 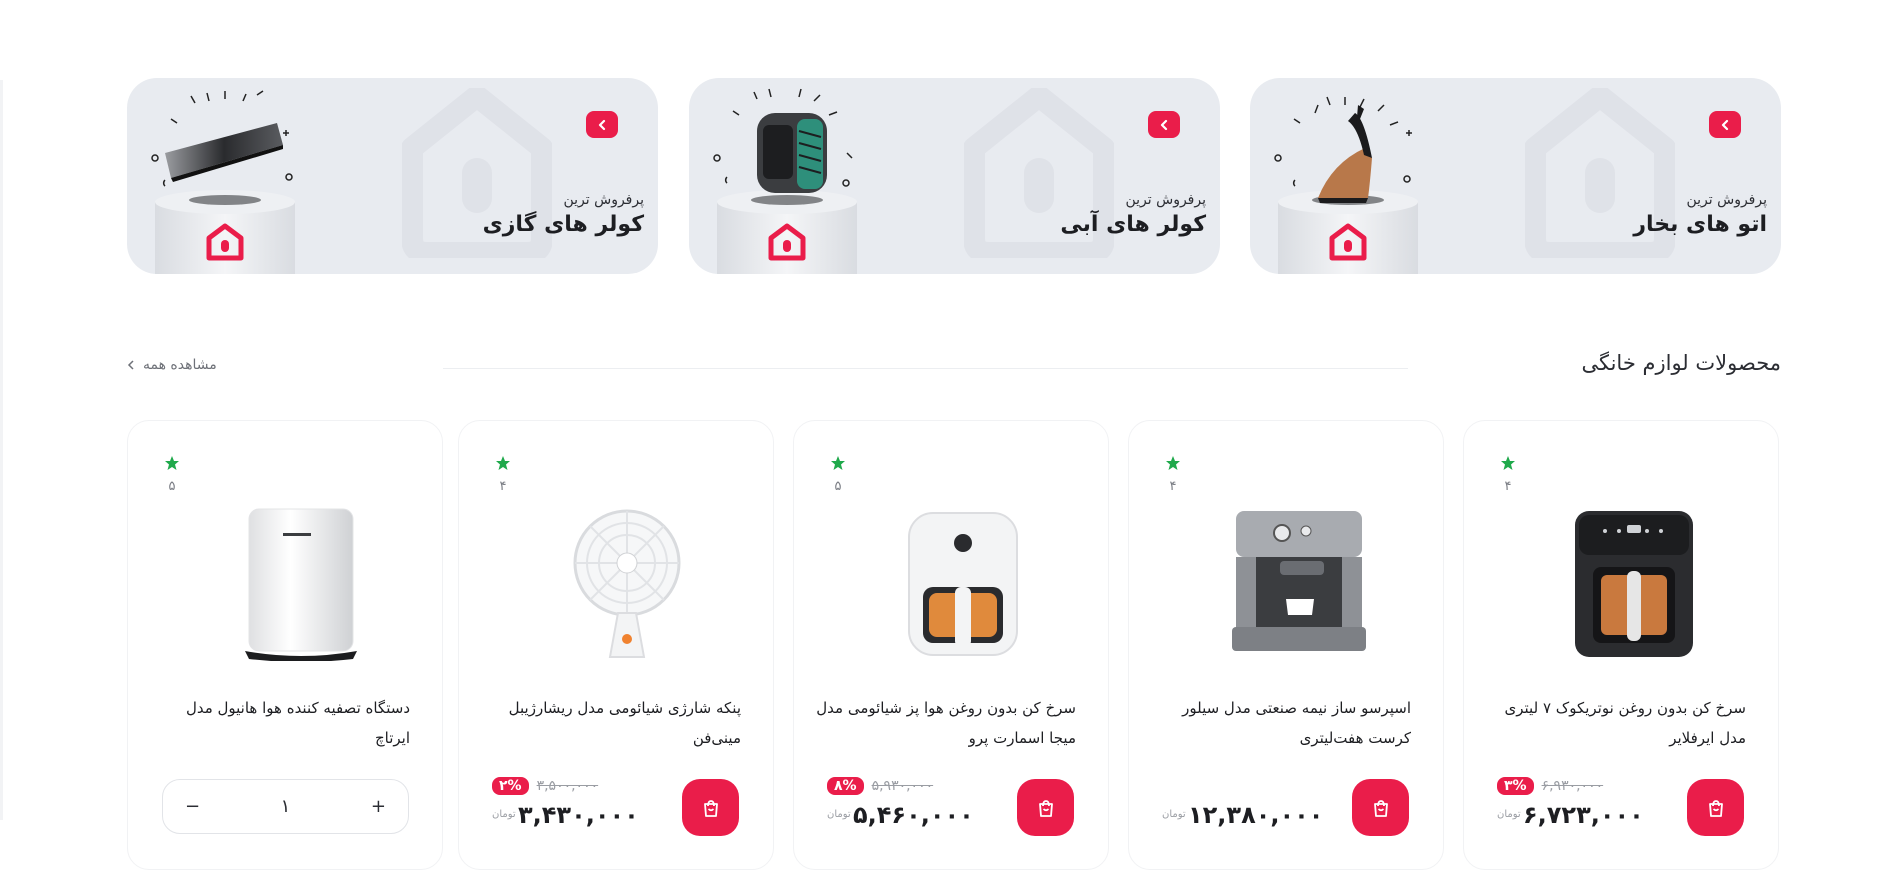 What do you see at coordinates (913, 815) in the screenshot?
I see `product-price: ۵,۴۶۰,۰۰۰` at bounding box center [913, 815].